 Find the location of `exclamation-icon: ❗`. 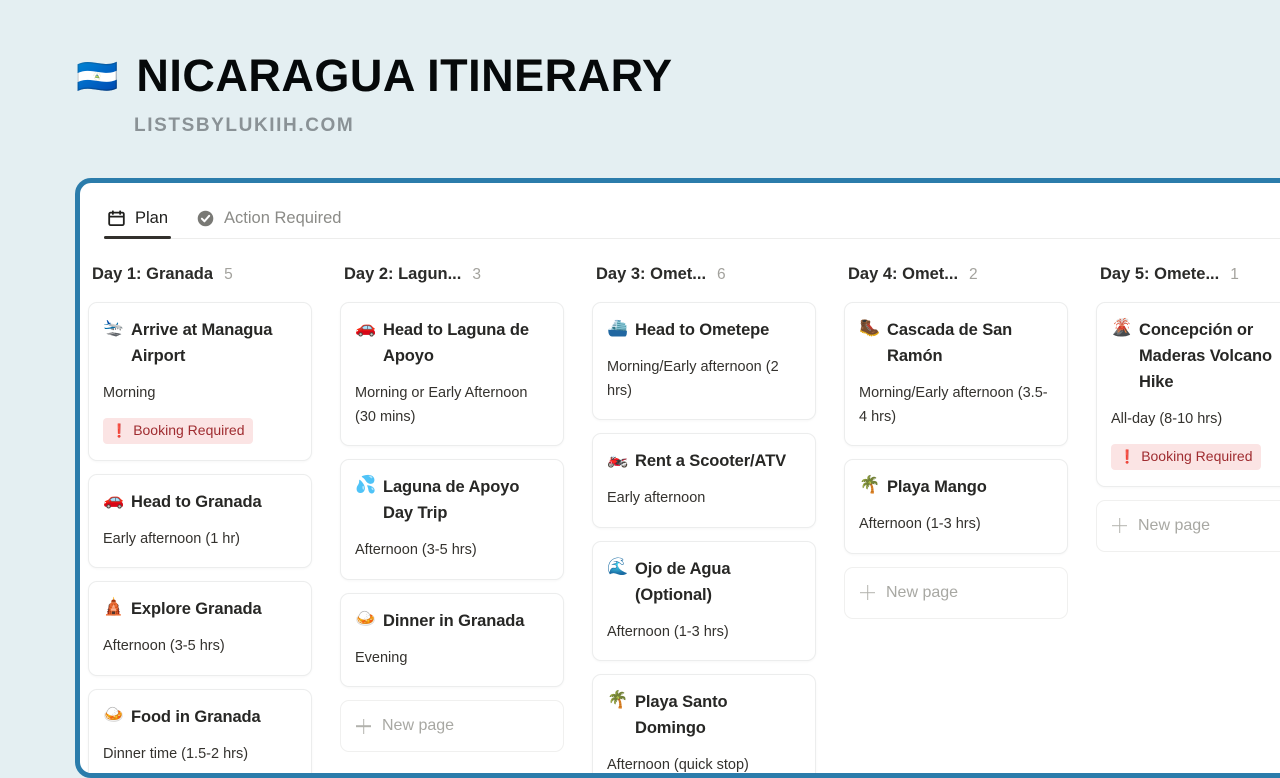

exclamation-icon: ❗ is located at coordinates (119, 430).